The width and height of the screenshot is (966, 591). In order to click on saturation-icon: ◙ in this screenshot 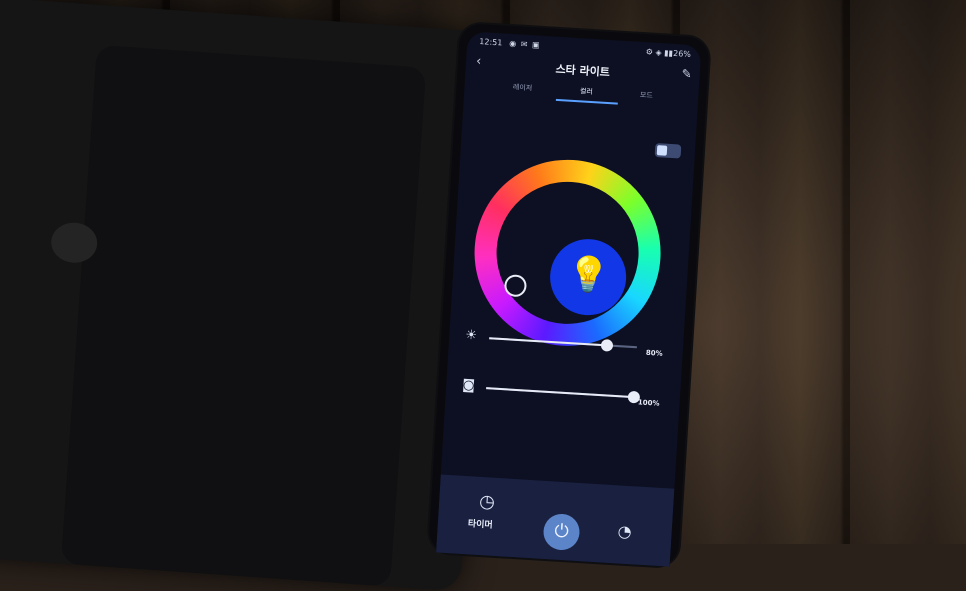, I will do `click(468, 385)`.